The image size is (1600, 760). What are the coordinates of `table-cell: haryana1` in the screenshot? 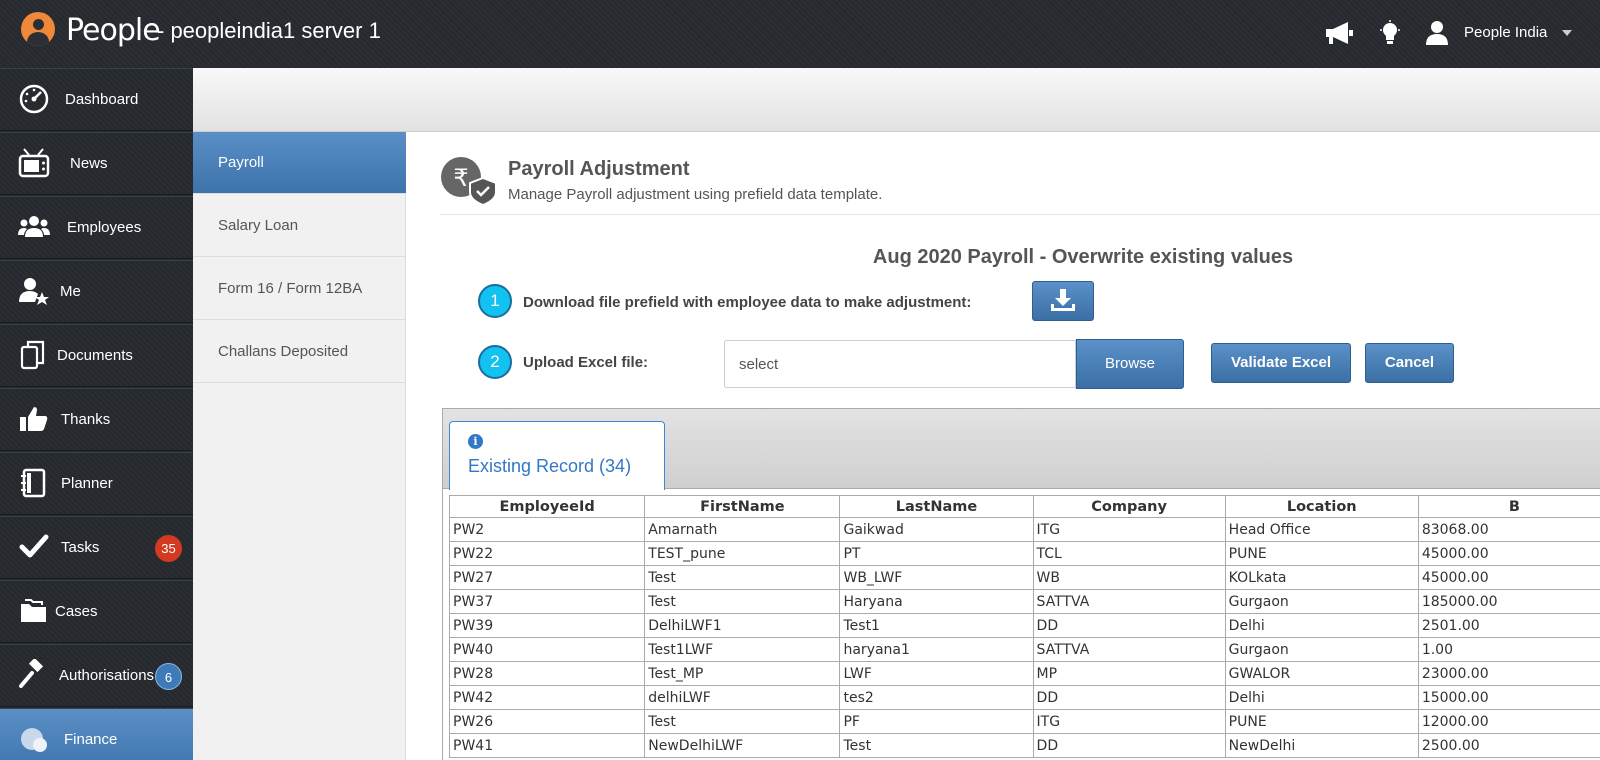 It's located at (936, 649).